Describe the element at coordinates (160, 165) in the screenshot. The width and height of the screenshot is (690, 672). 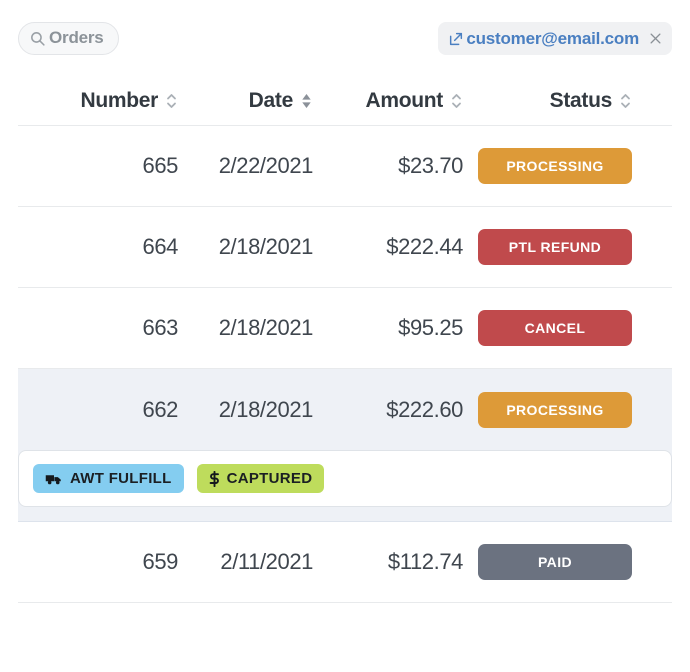
I see `order-number: 665` at that location.